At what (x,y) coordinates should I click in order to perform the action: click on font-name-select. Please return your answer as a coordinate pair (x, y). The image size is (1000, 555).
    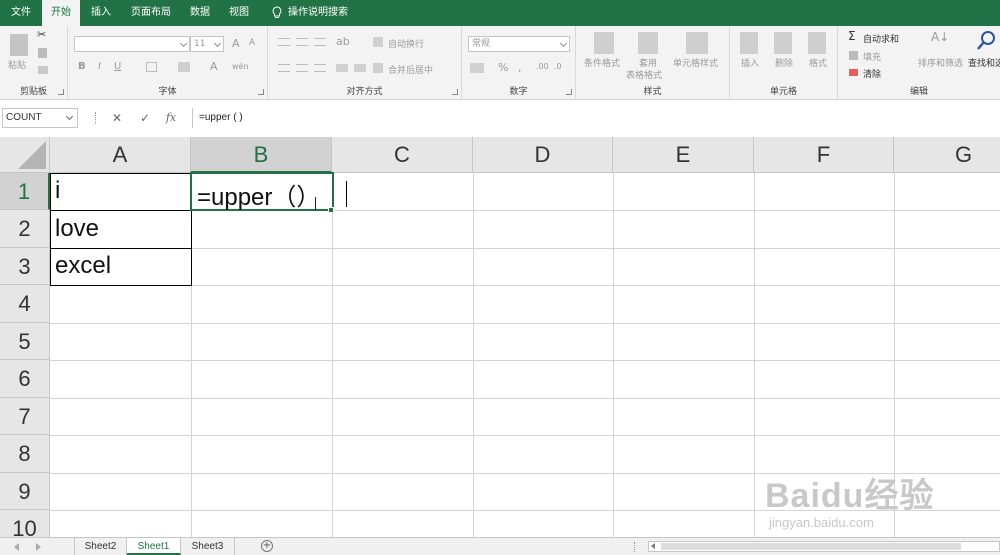
    Looking at the image, I should click on (132, 44).